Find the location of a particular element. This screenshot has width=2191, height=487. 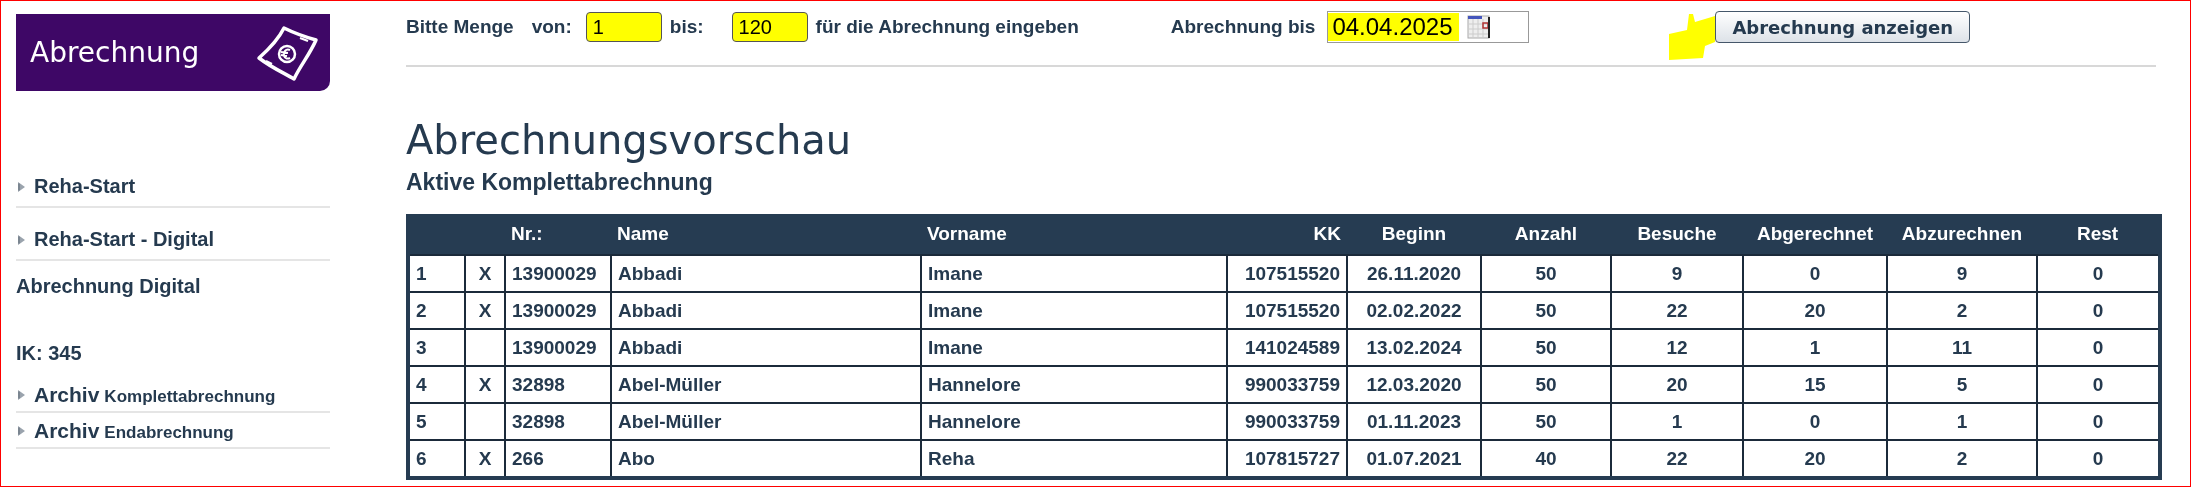

table-cell: 4 is located at coordinates (436, 384).